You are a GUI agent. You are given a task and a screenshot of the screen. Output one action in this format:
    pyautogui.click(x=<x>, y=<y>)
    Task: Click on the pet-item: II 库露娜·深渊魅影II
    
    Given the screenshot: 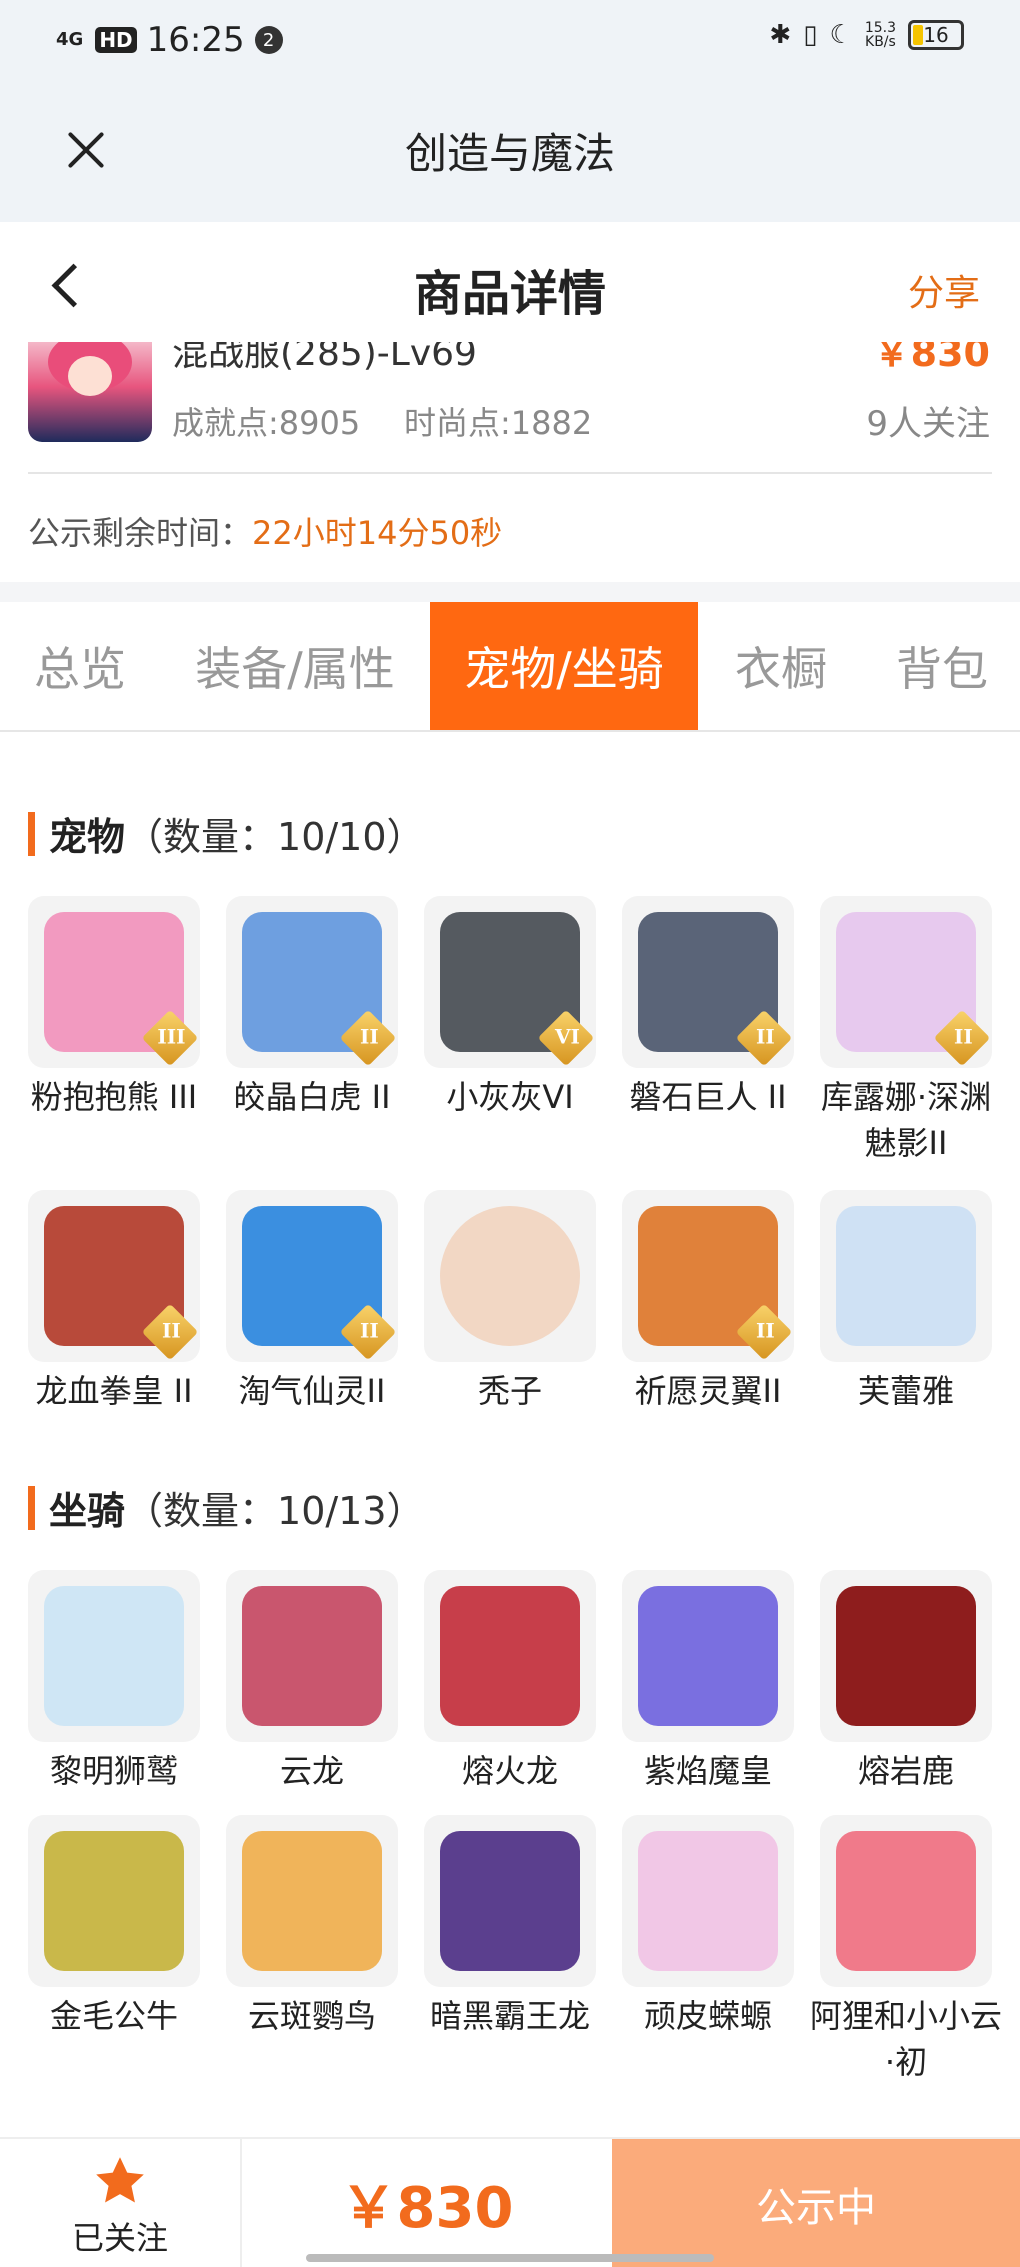 What is the action you would take?
    pyautogui.click(x=906, y=1031)
    